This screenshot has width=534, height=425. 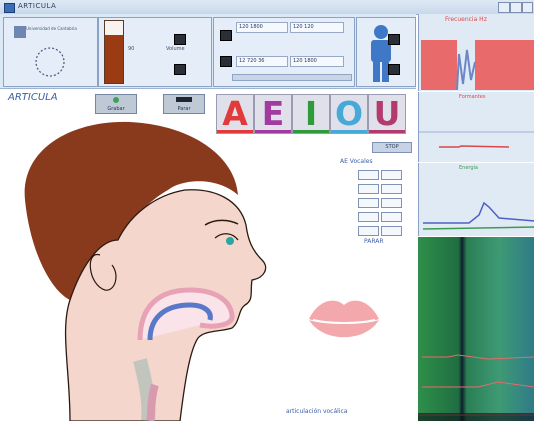 What do you see at coordinates (349, 114) in the screenshot?
I see `vowel-button-o: O` at bounding box center [349, 114].